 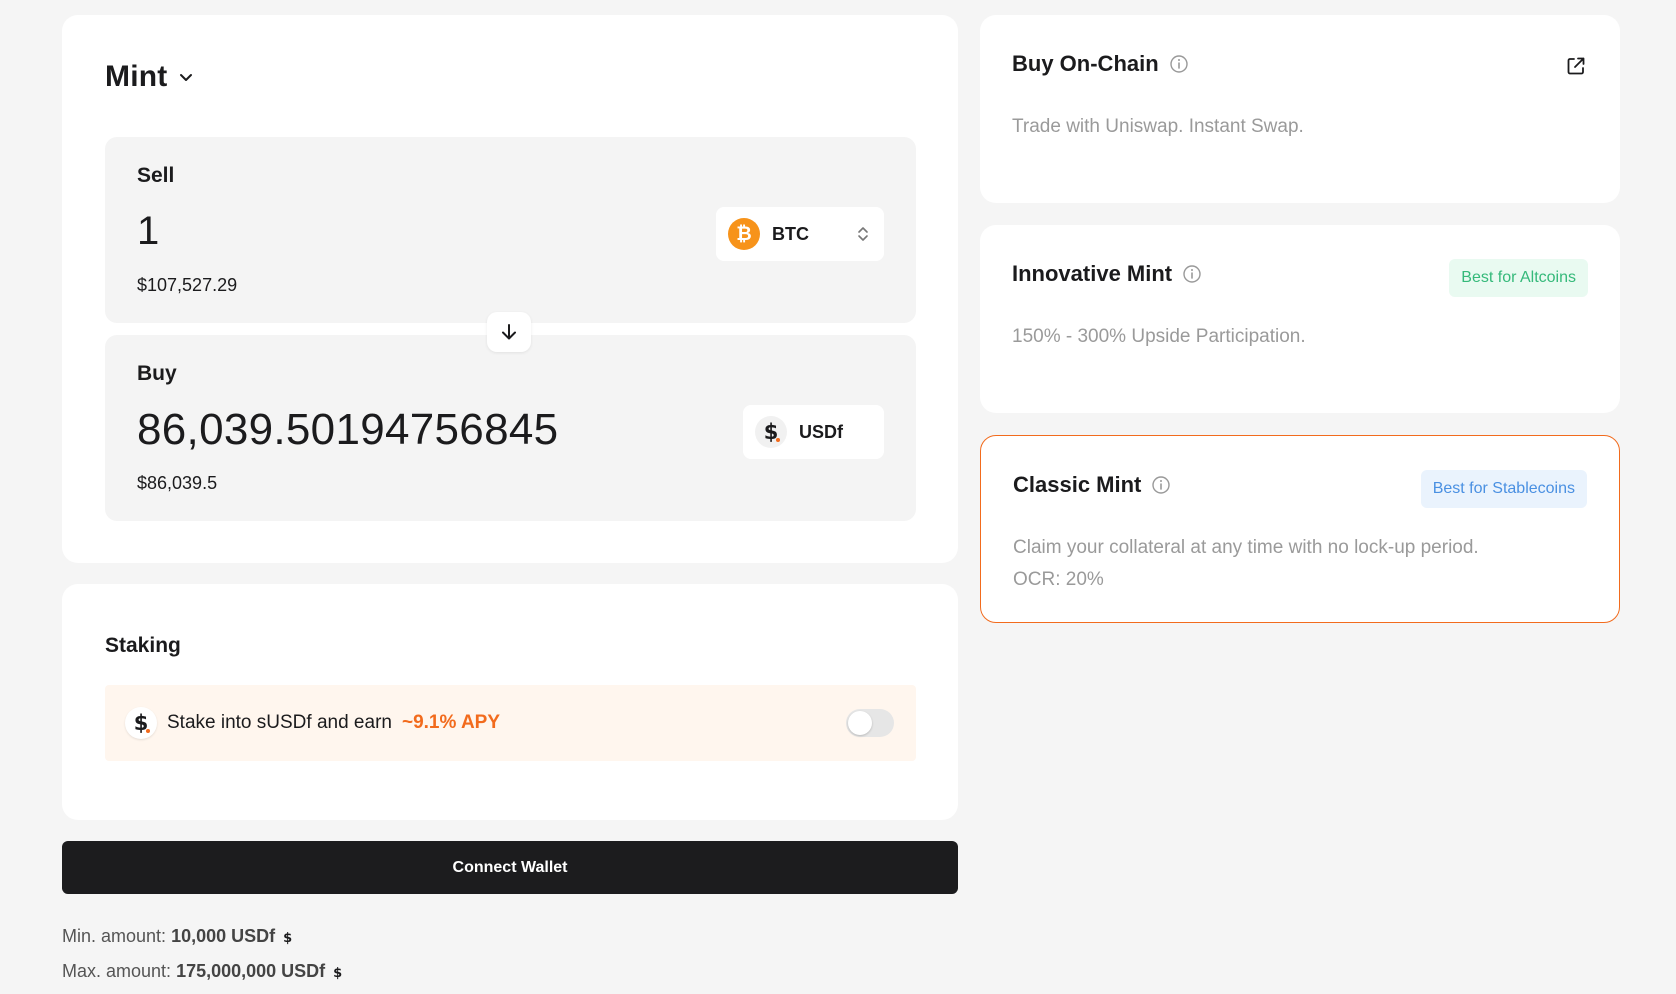 What do you see at coordinates (1518, 278) in the screenshot?
I see `option-badge: Best for Altcoins` at bounding box center [1518, 278].